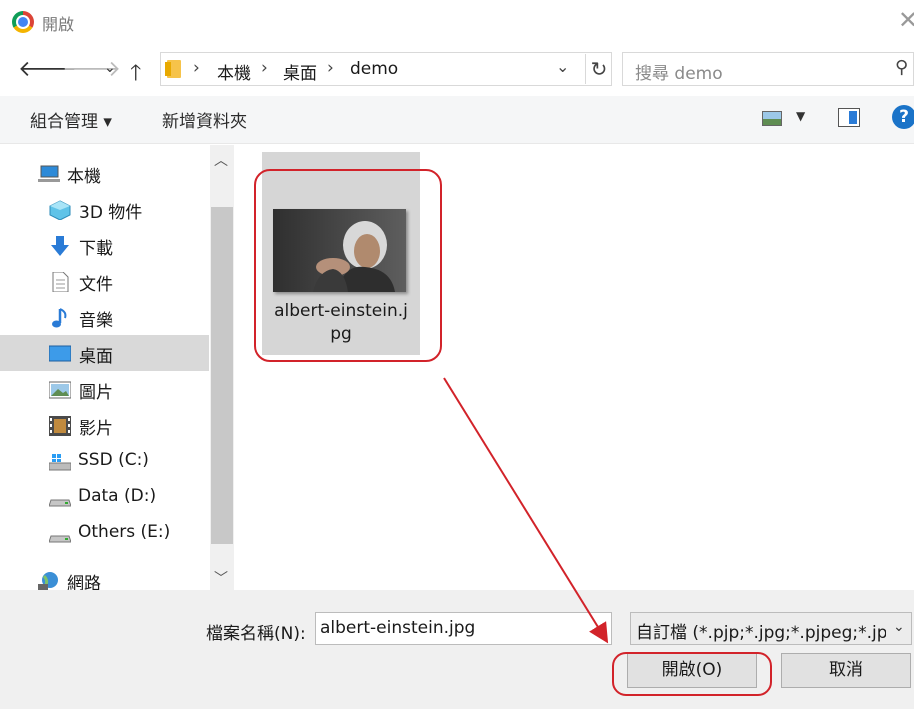 The height and width of the screenshot is (709, 914). Describe the element at coordinates (104, 173) in the screenshot. I see `sidebar-item-this-pc: 本機` at that location.